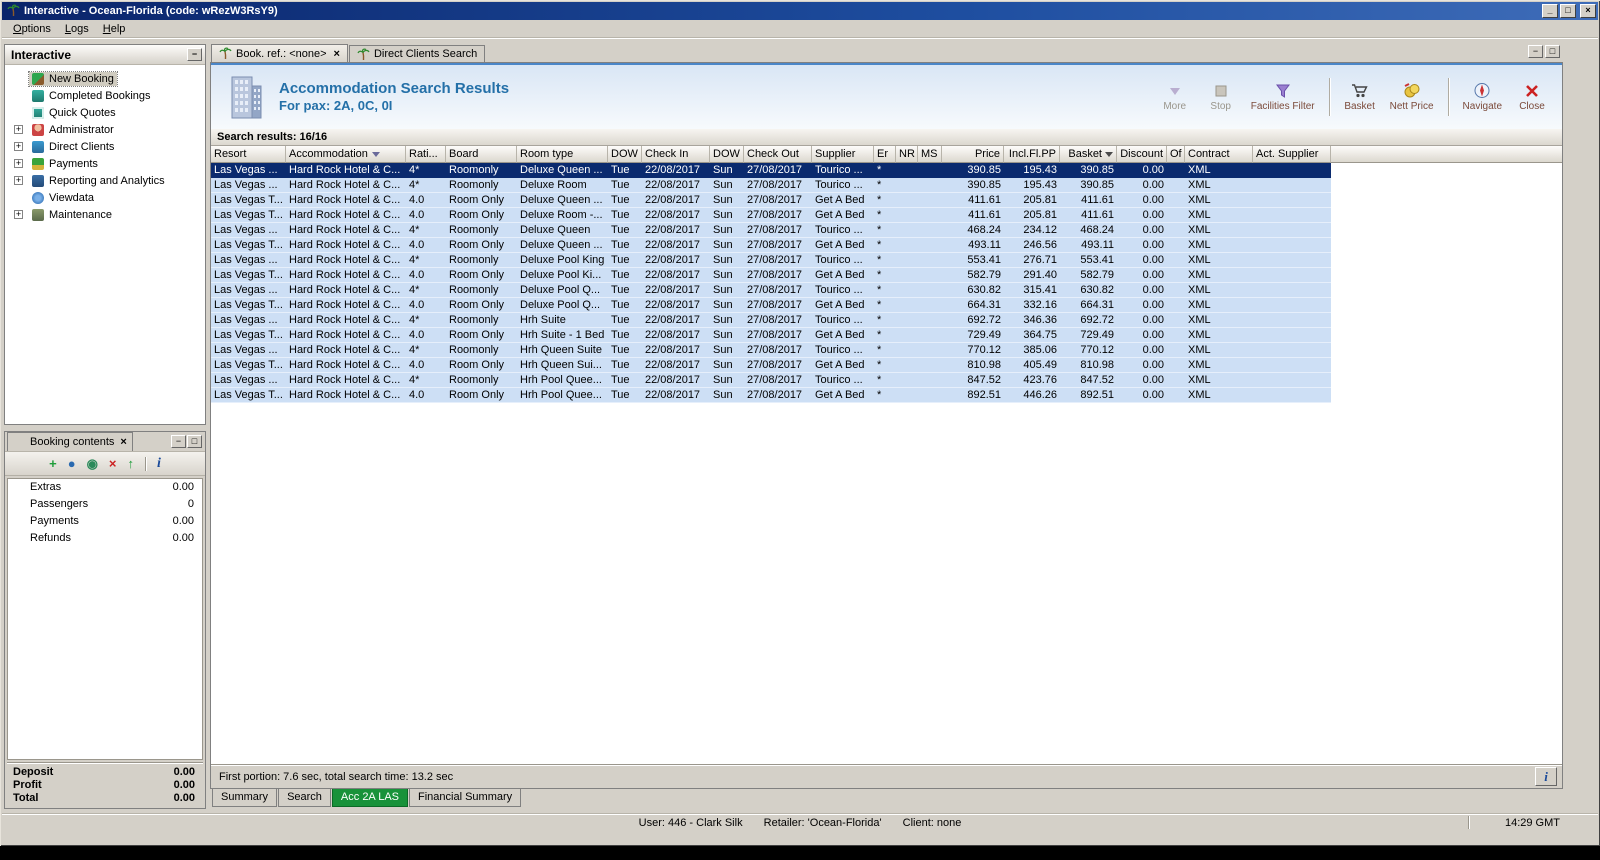 This screenshot has width=1600, height=860. I want to click on close-button: ×, so click(1588, 11).